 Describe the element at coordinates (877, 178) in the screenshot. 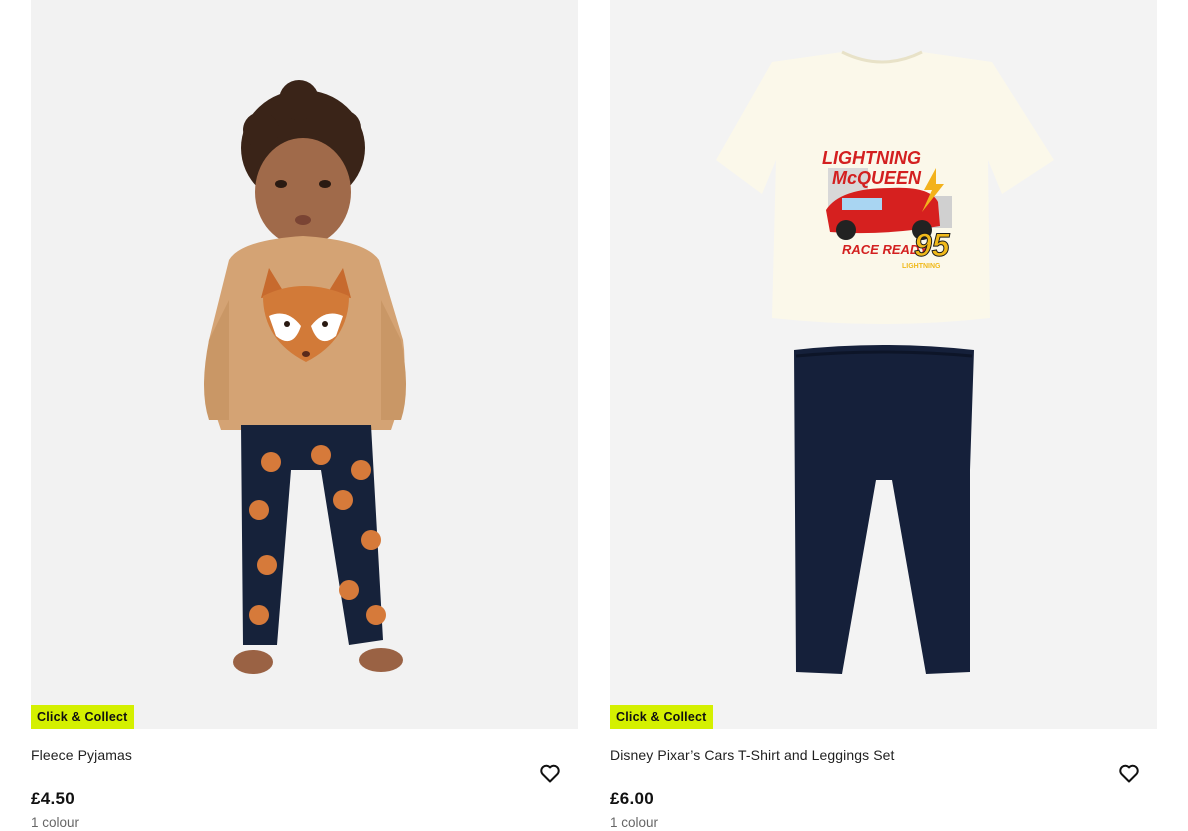

I see `svg-text: McQUEEN` at that location.